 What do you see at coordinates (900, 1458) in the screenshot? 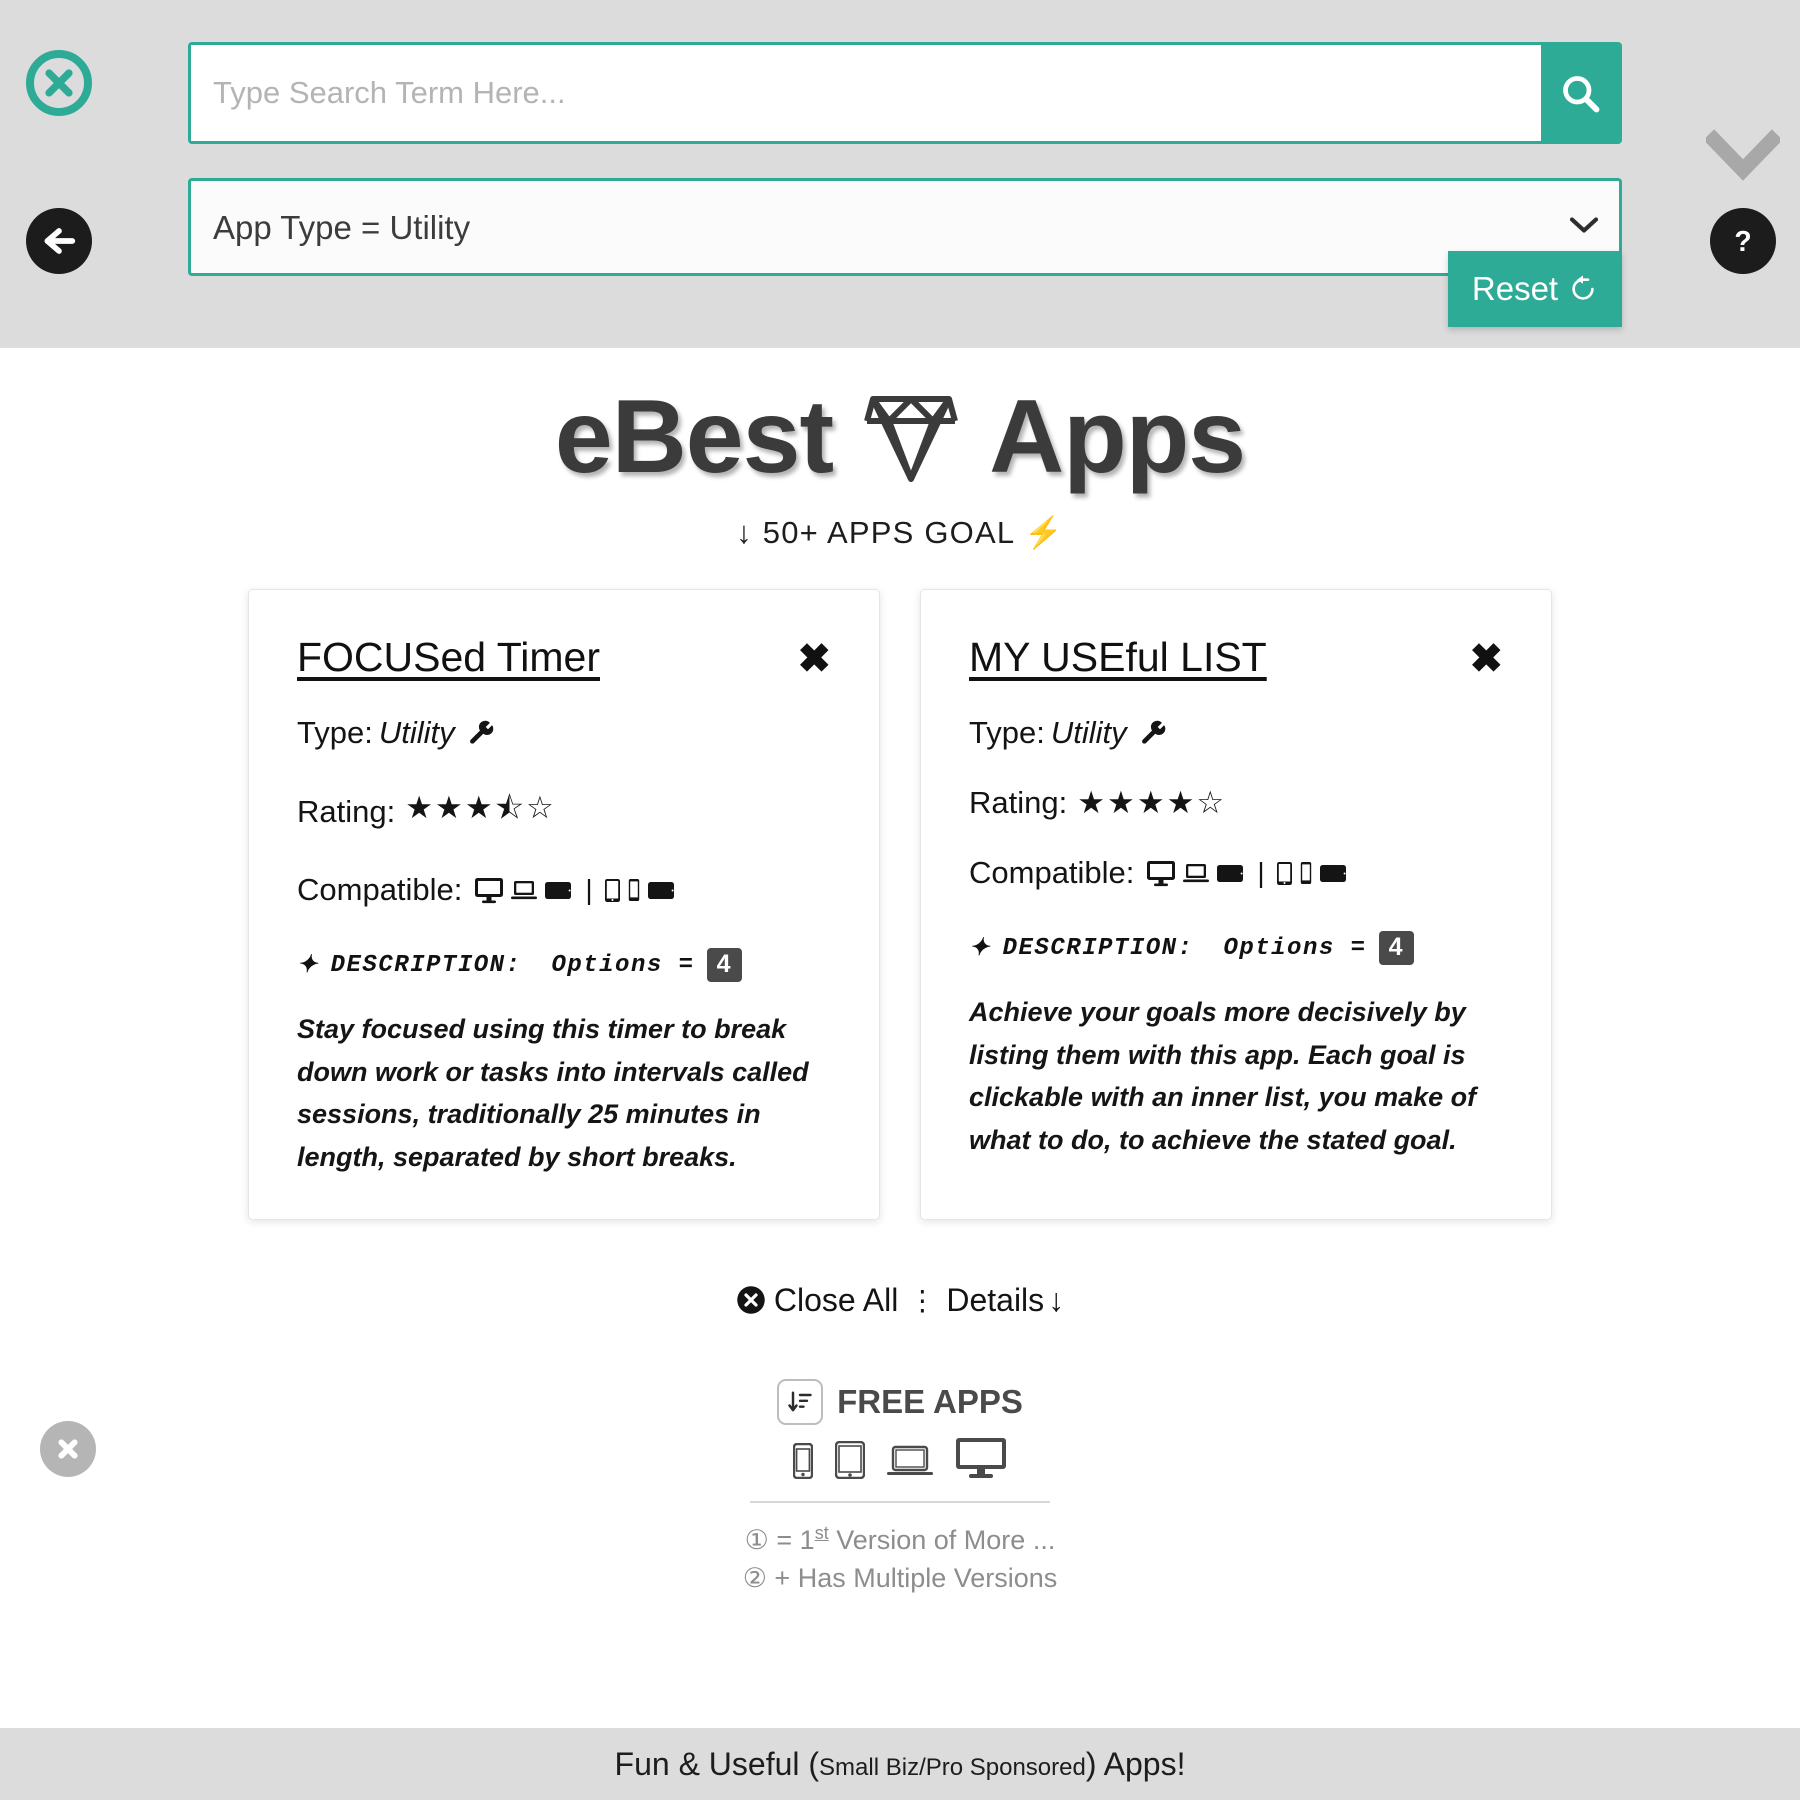
I see `free-apps-device-icons` at bounding box center [900, 1458].